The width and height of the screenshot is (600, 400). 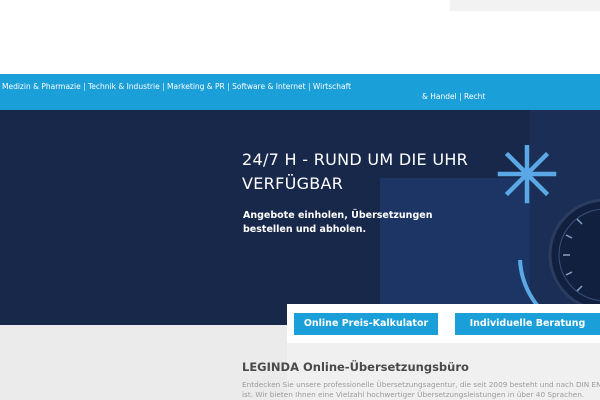 I want to click on header-top-strip, so click(x=525, y=5).